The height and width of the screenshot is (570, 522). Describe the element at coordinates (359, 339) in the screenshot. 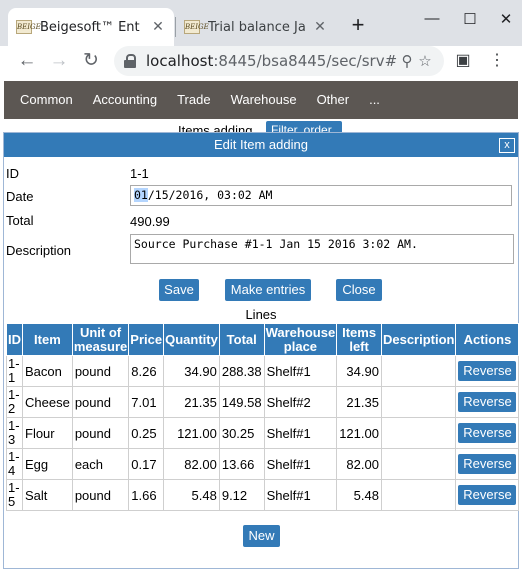

I see `header-items-left: Items left` at that location.